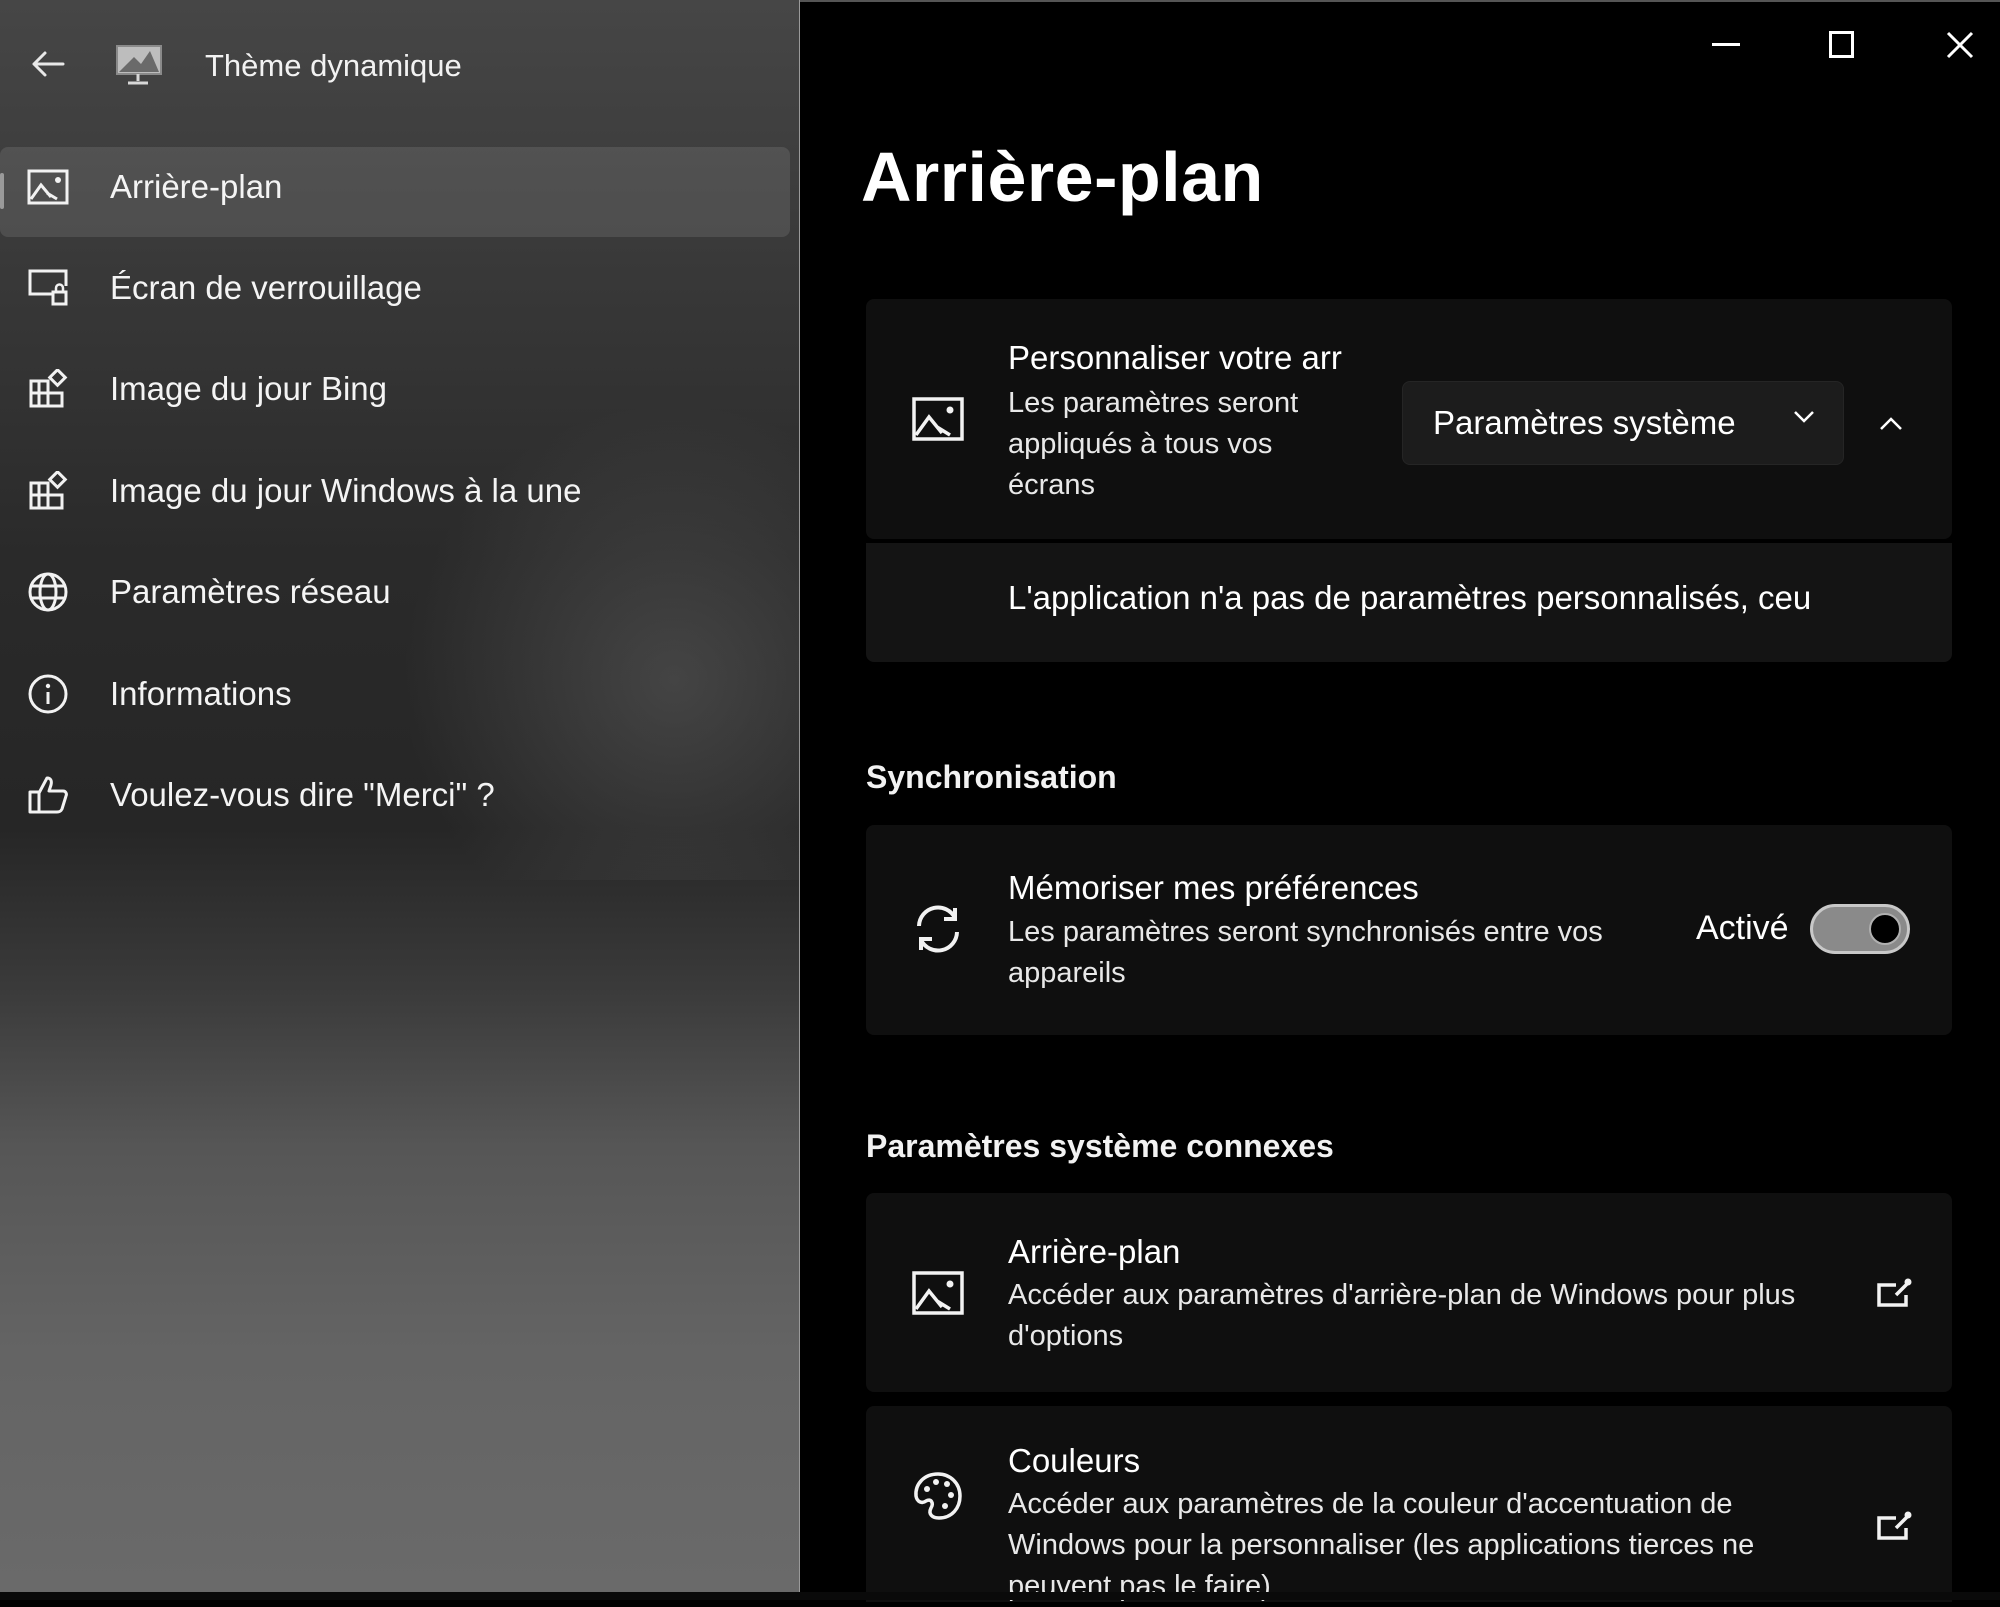 The width and height of the screenshot is (2000, 1607). I want to click on sidebar-item-ecran-verrouillage: Écran de verrouillage, so click(395, 288).